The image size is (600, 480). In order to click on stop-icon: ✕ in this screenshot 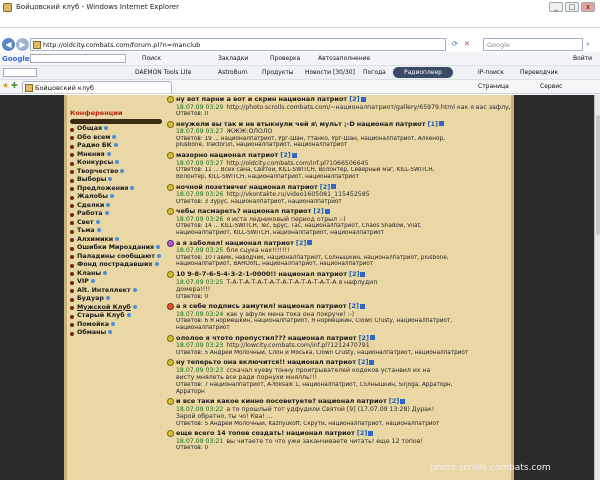, I will do `click(467, 44)`.